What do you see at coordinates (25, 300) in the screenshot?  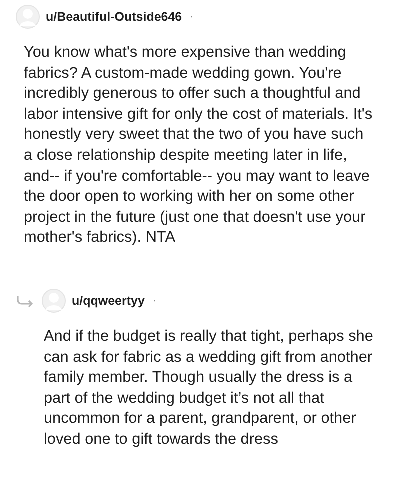 I see `reply-arrow-icon` at bounding box center [25, 300].